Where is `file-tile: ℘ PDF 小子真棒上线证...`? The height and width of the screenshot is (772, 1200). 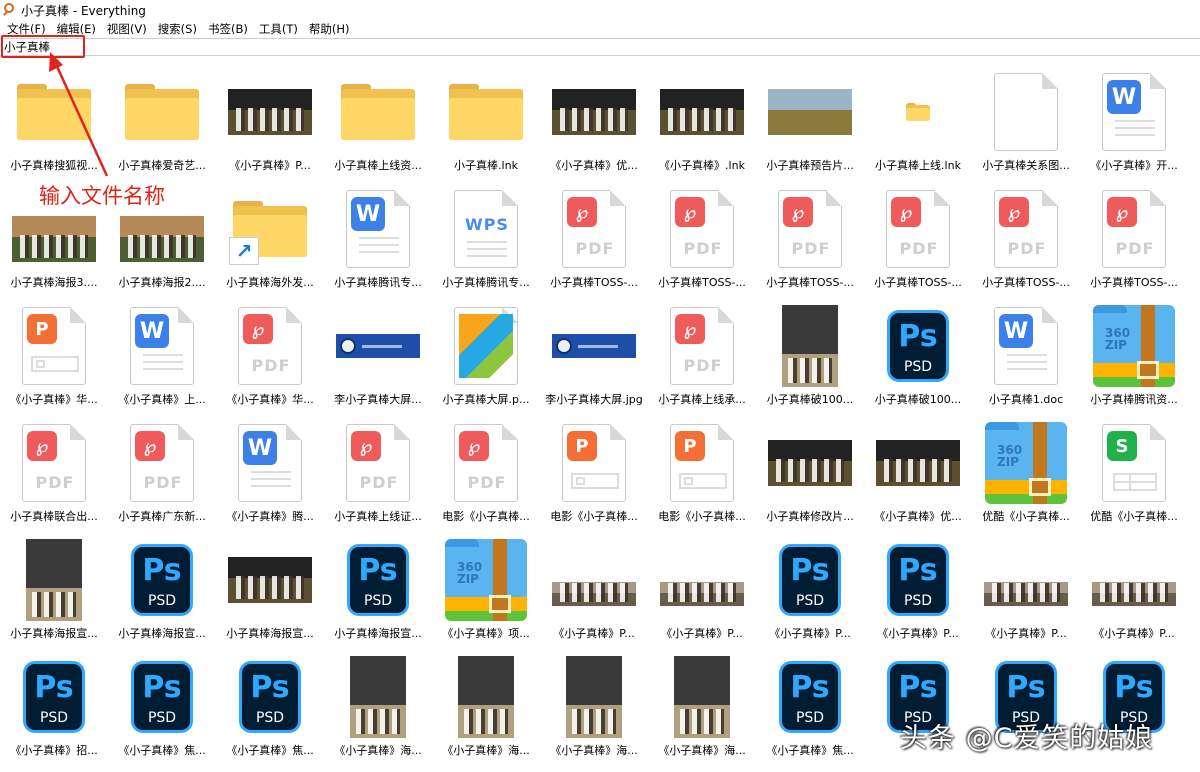 file-tile: ℘ PDF 小子真棒上线证... is located at coordinates (378, 477).